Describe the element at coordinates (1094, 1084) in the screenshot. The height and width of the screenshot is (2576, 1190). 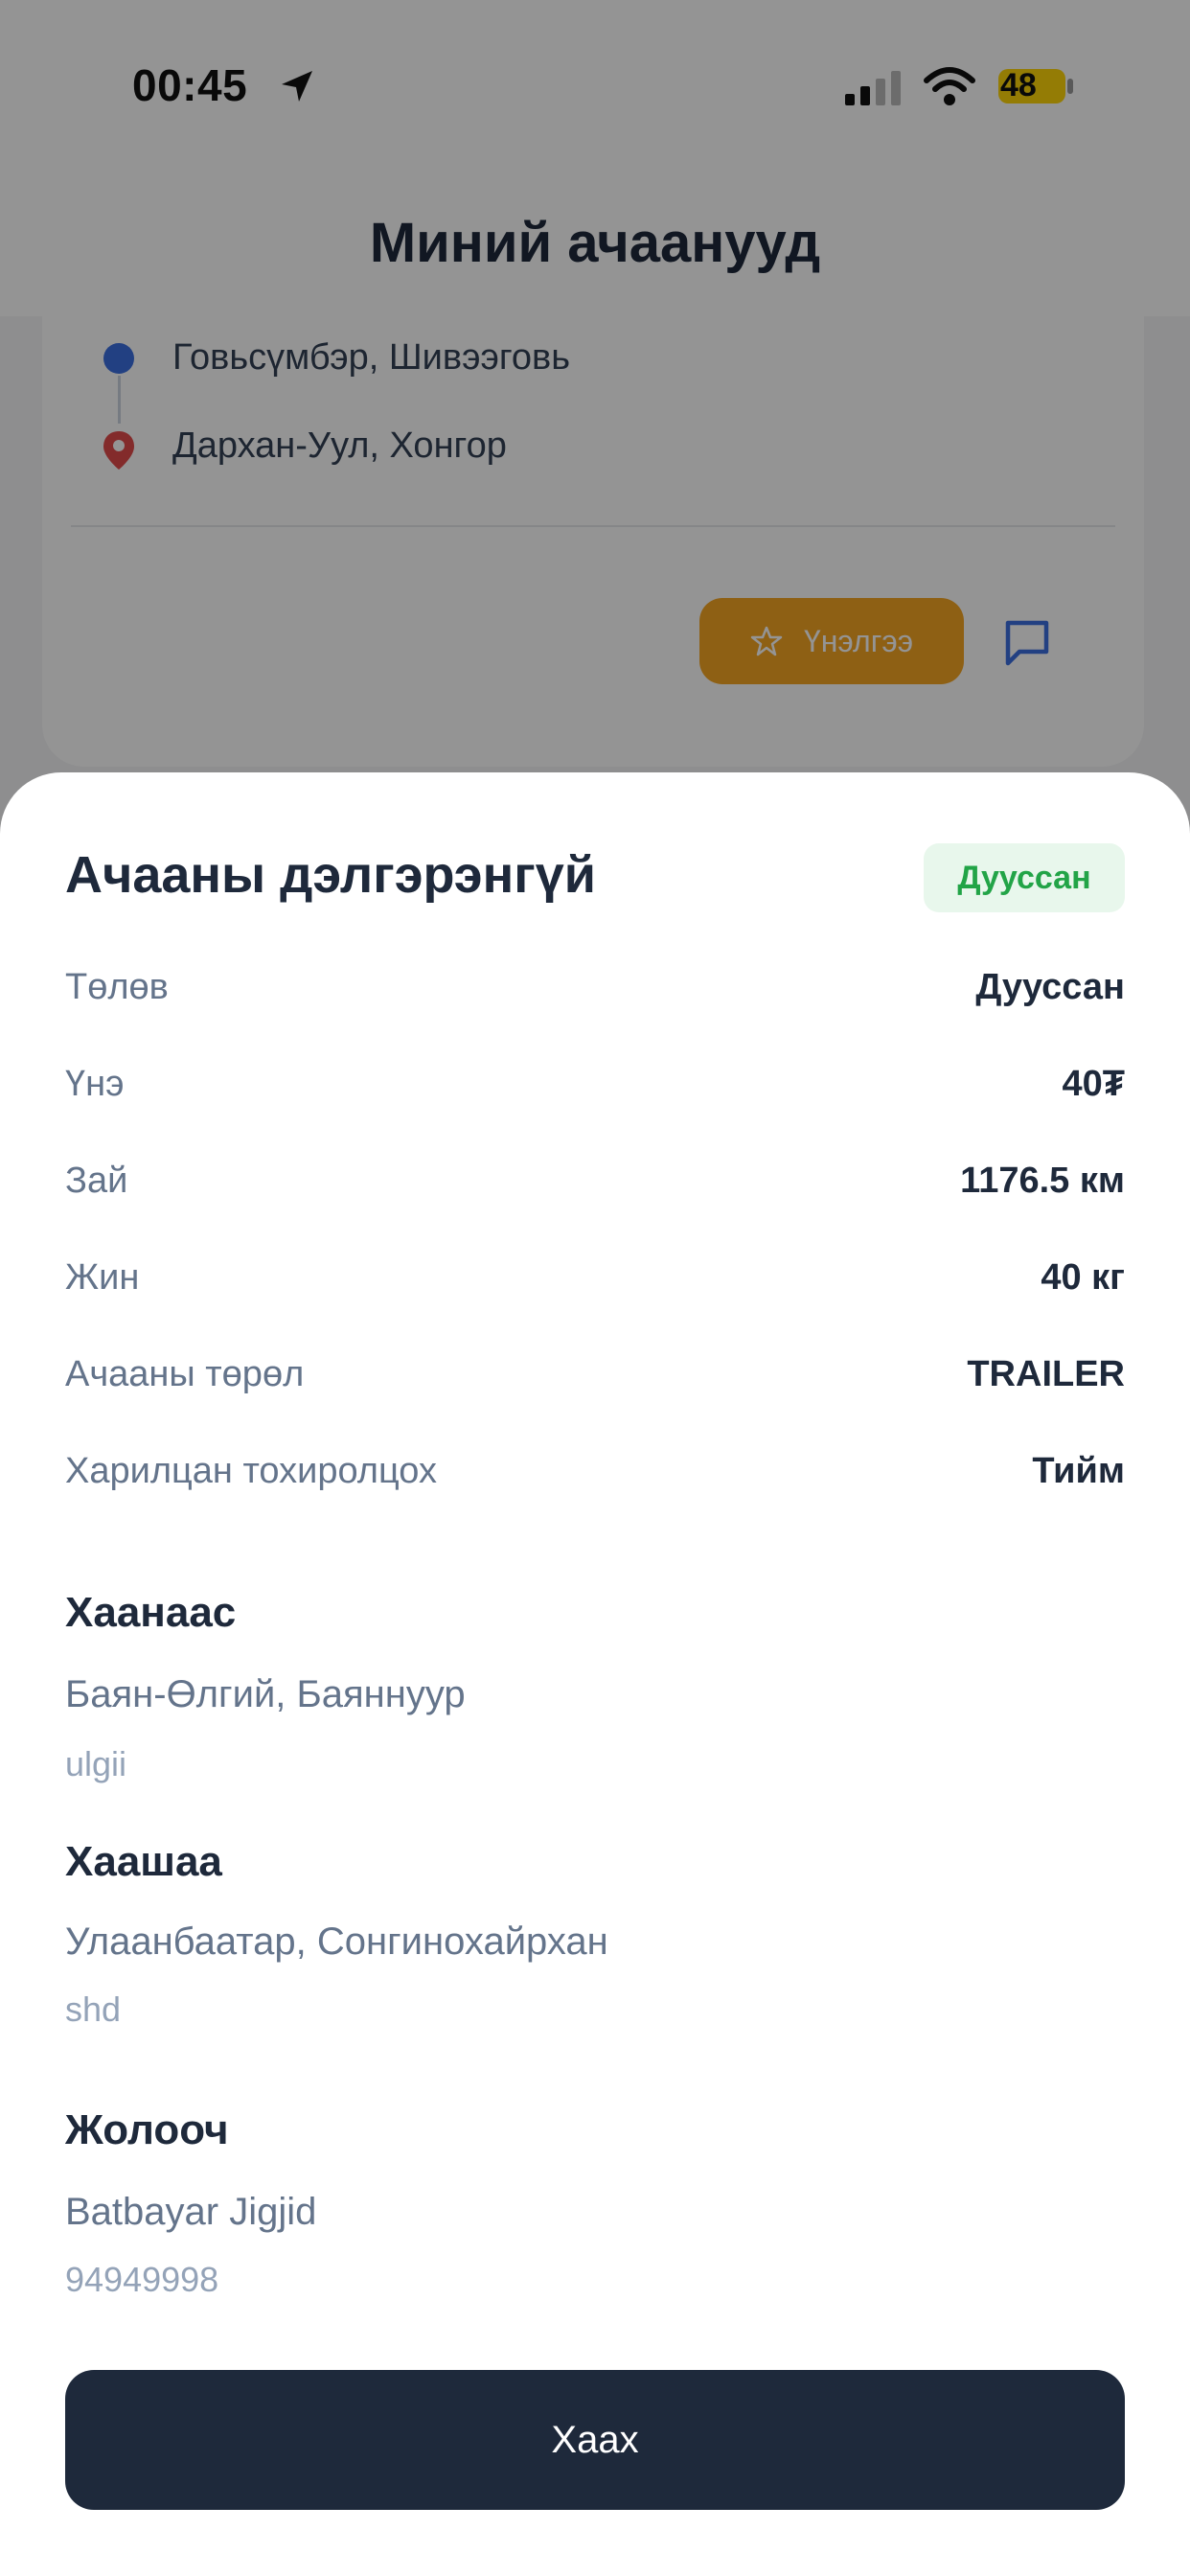
I see `detail-value: 40₮` at that location.